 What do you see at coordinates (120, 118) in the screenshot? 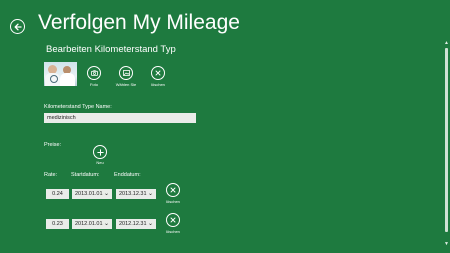
I see `name-field: medizinisch` at bounding box center [120, 118].